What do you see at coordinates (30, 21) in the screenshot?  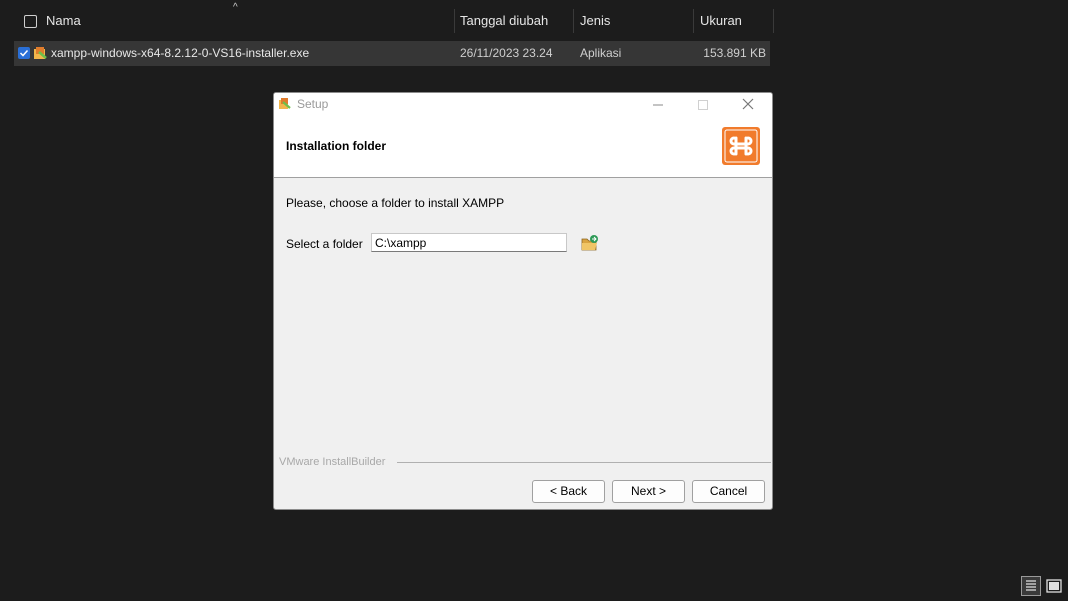 I see `select-all-checkbox` at bounding box center [30, 21].